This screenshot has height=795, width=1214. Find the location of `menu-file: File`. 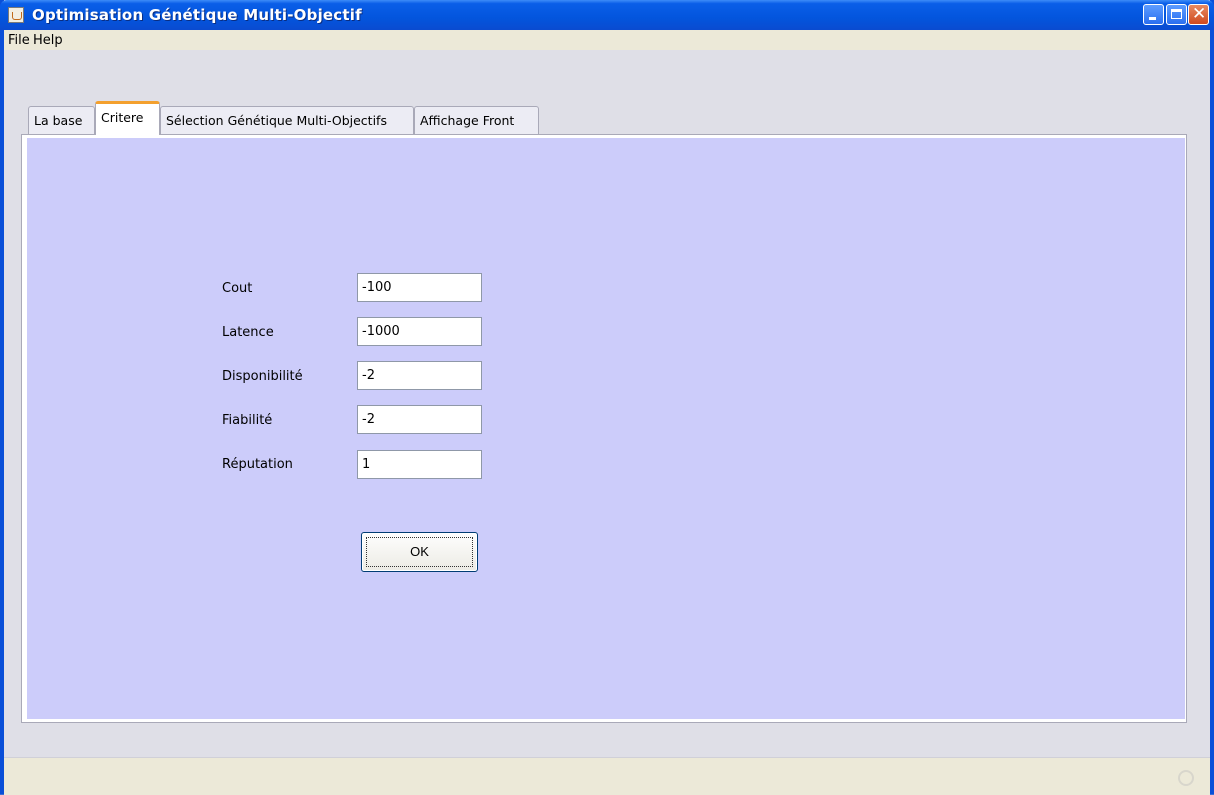

menu-file: File is located at coordinates (19, 40).